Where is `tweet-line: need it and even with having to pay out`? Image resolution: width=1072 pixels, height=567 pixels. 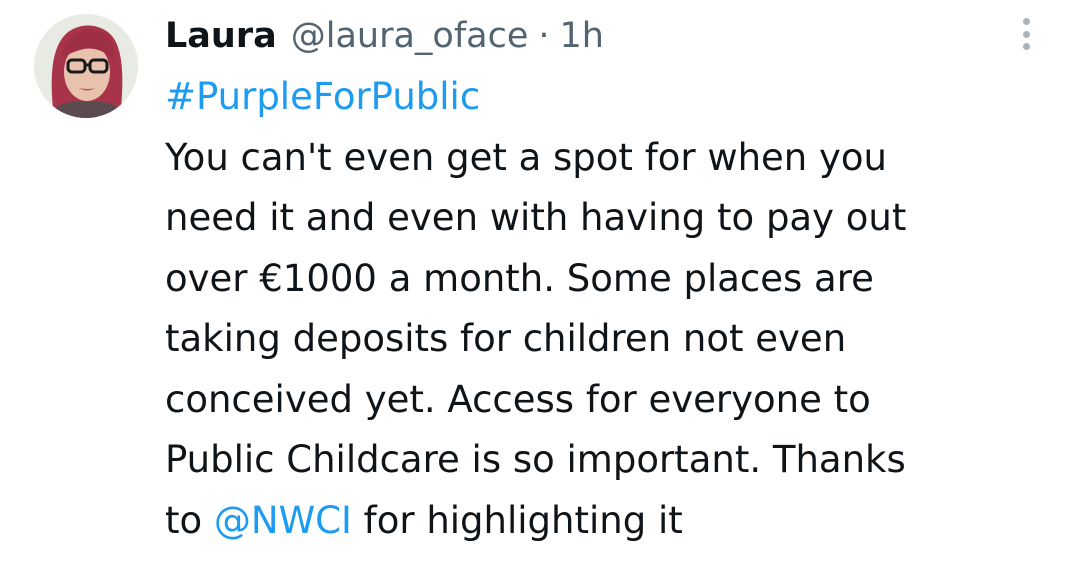
tweet-line: need it and even with having to pay out is located at coordinates (536, 217).